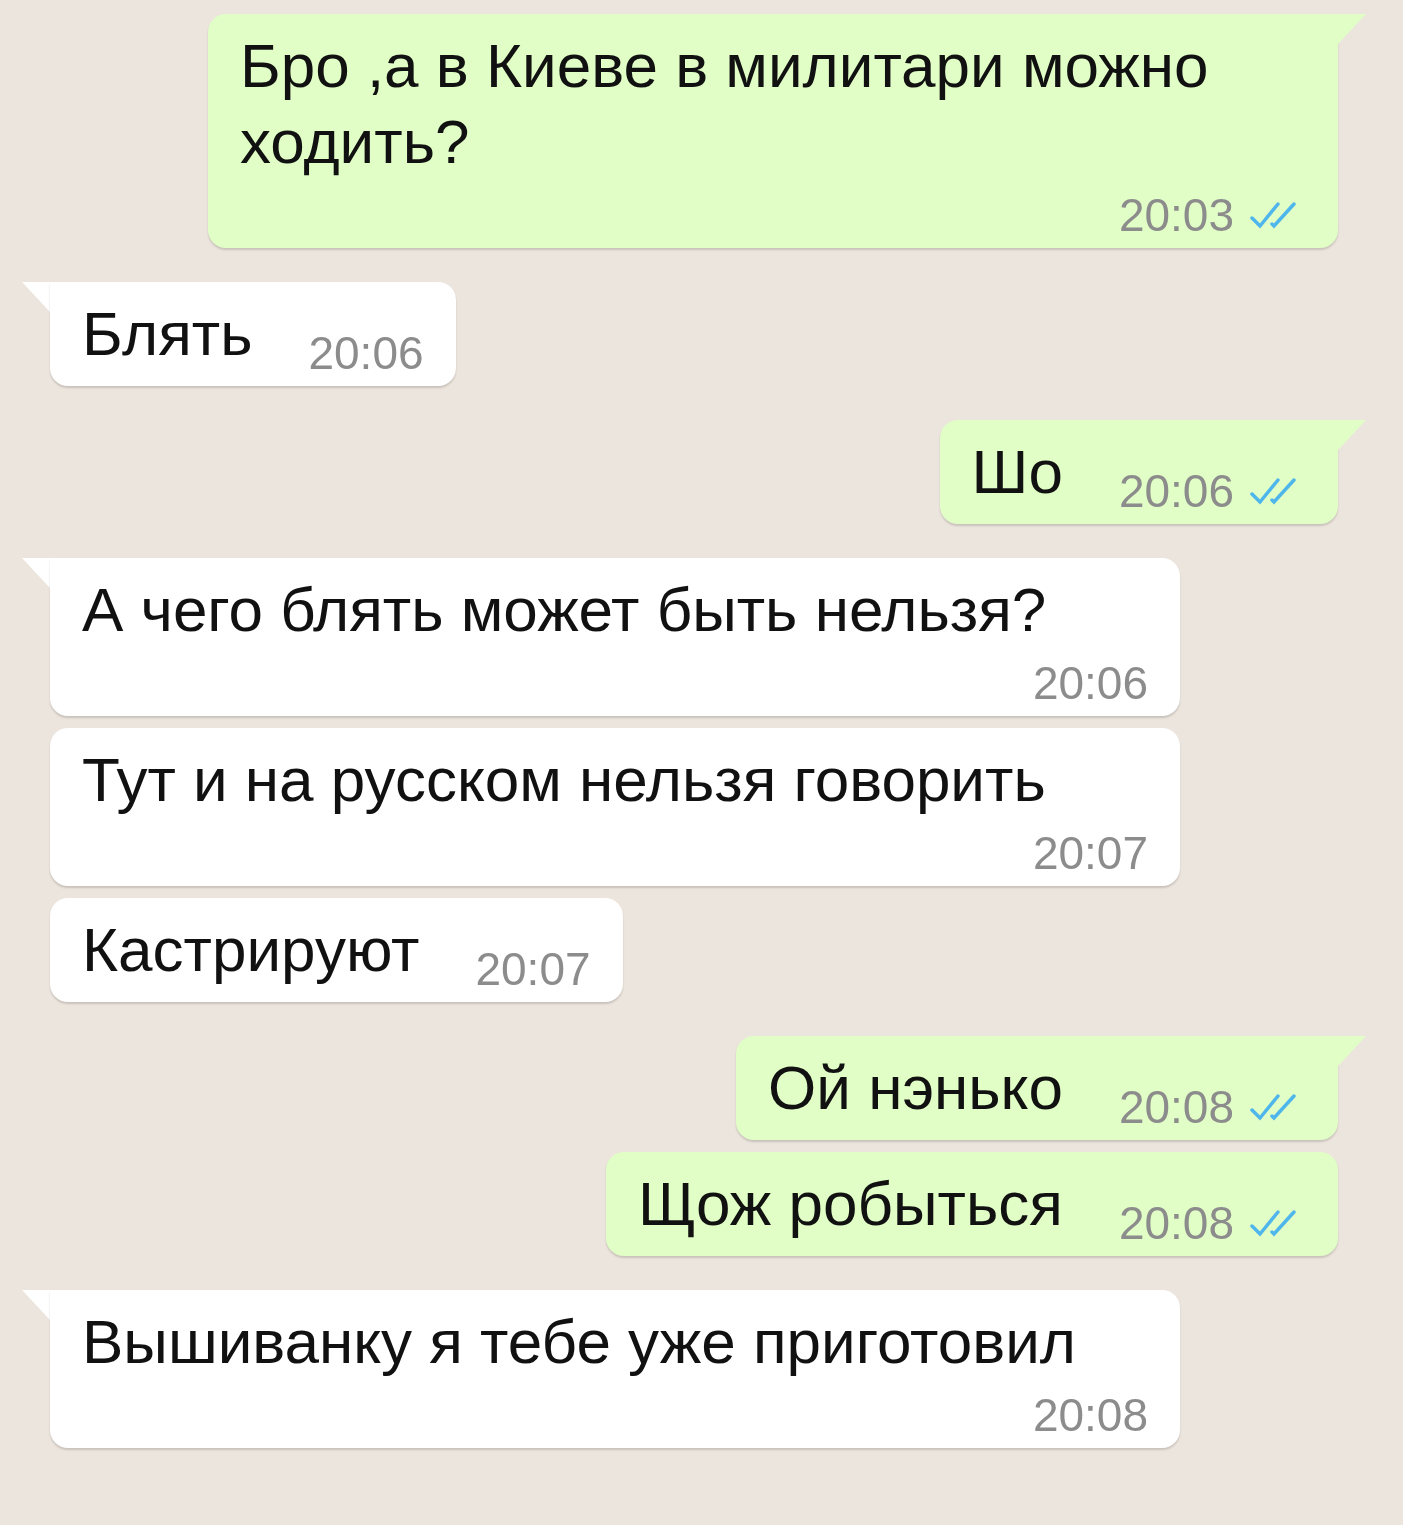 The width and height of the screenshot is (1403, 1525). Describe the element at coordinates (850, 1204) in the screenshot. I see `message-text: Щож робыться` at that location.